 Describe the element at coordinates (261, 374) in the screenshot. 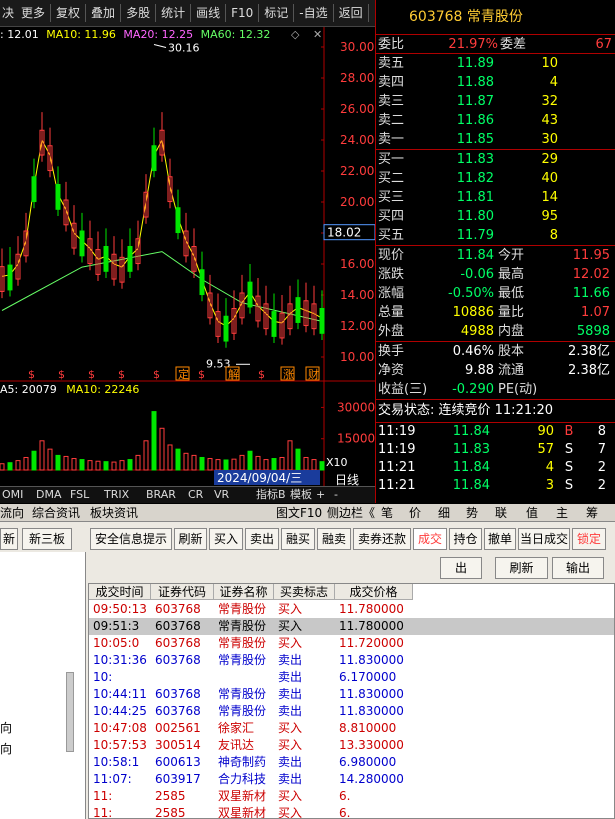

I see `event-marker-8: $` at that location.